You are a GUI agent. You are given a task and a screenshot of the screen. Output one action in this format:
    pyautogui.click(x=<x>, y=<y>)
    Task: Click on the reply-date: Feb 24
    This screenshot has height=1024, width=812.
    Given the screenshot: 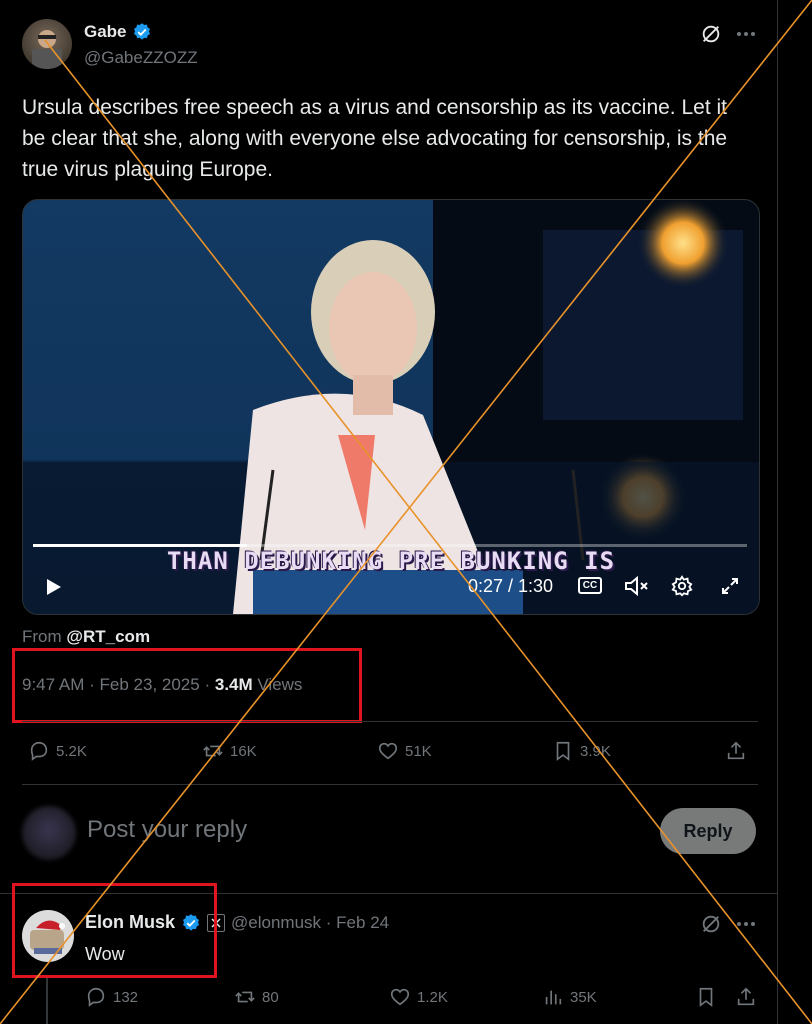 What is the action you would take?
    pyautogui.click(x=362, y=922)
    